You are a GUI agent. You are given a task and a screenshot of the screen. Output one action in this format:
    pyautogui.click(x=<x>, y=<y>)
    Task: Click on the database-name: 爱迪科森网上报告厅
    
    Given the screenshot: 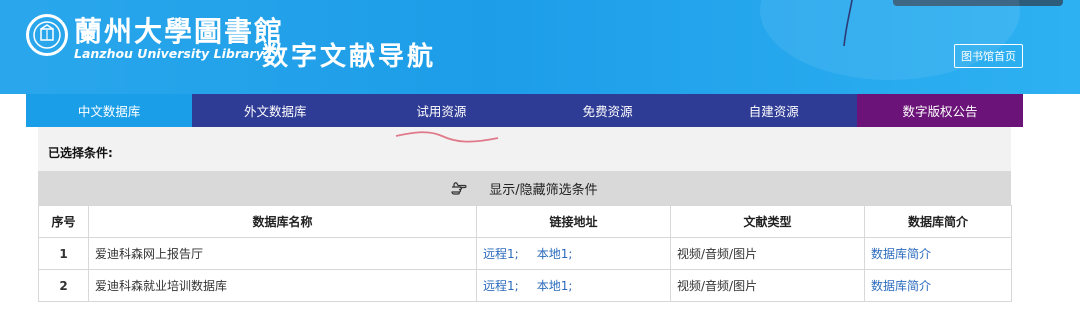 What is the action you would take?
    pyautogui.click(x=282, y=253)
    